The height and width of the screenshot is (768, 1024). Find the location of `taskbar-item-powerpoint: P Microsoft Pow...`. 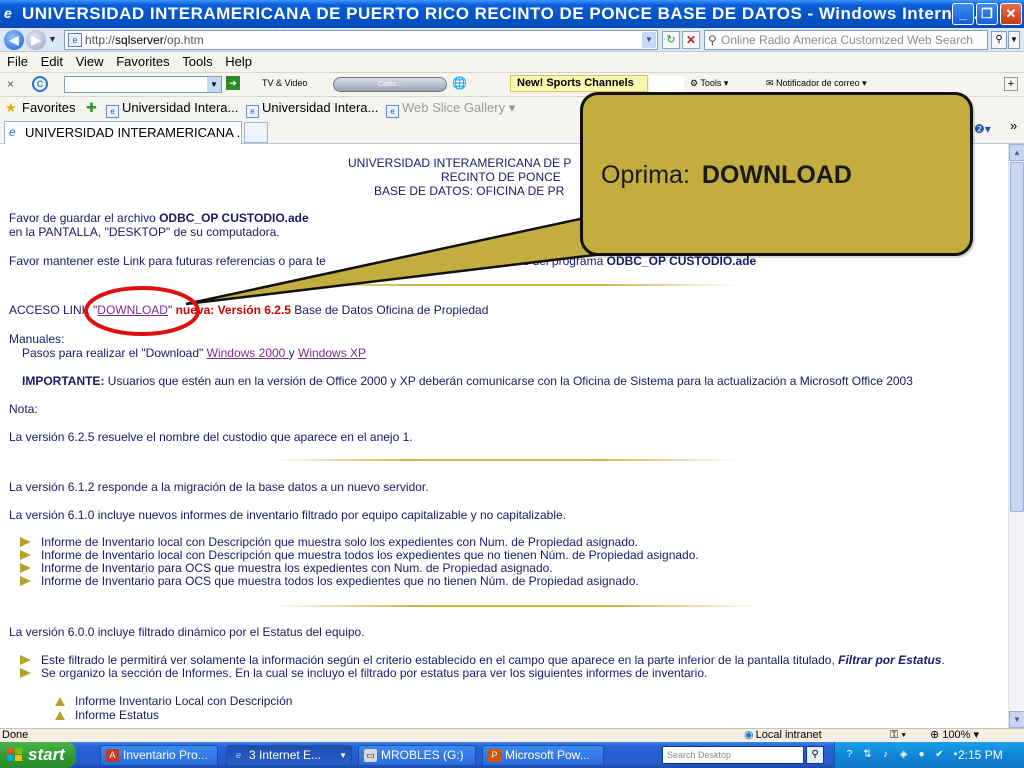

taskbar-item-powerpoint: P Microsoft Pow... is located at coordinates (543, 755).